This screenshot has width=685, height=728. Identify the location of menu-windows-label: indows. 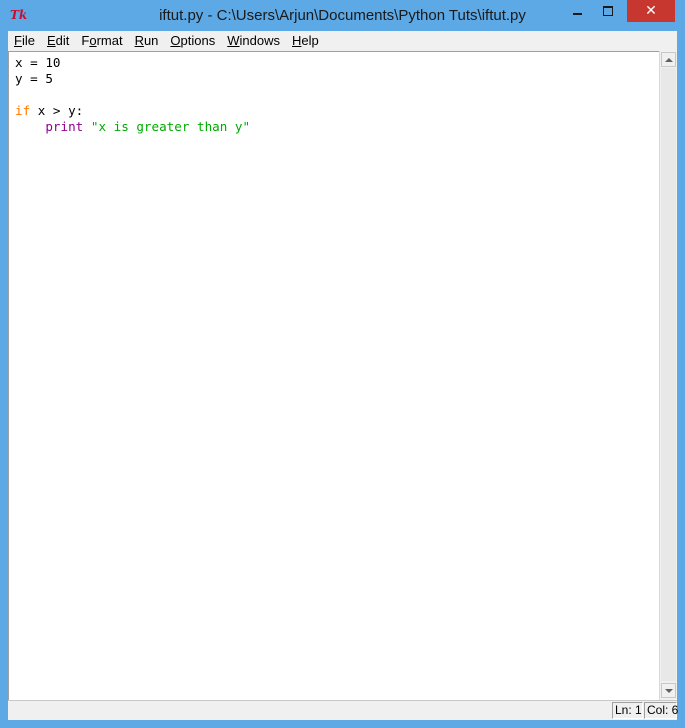
(259, 40).